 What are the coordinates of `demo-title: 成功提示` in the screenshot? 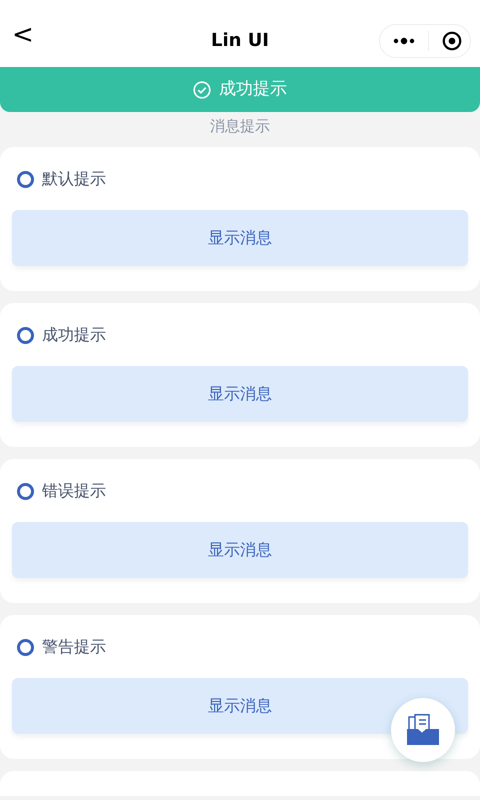 It's located at (74, 335).